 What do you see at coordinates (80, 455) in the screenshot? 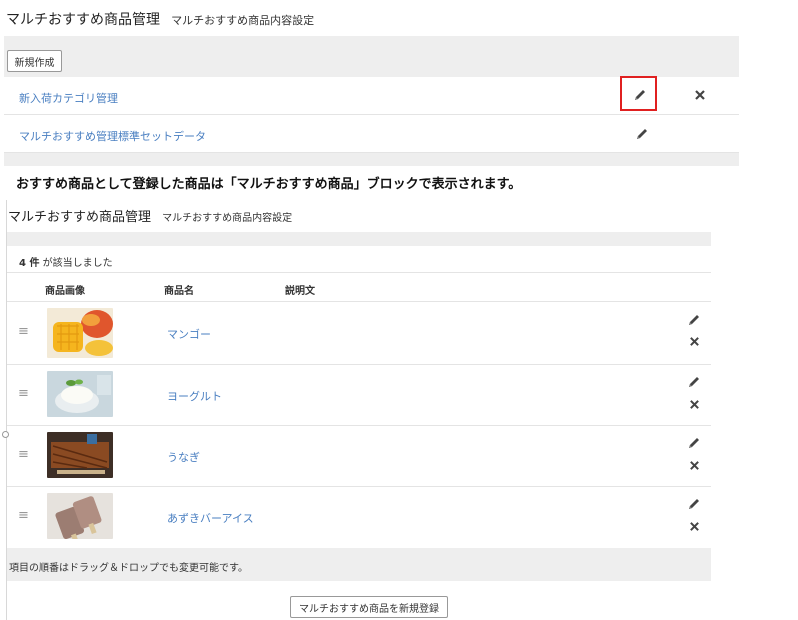
I see `product-image-eel` at bounding box center [80, 455].